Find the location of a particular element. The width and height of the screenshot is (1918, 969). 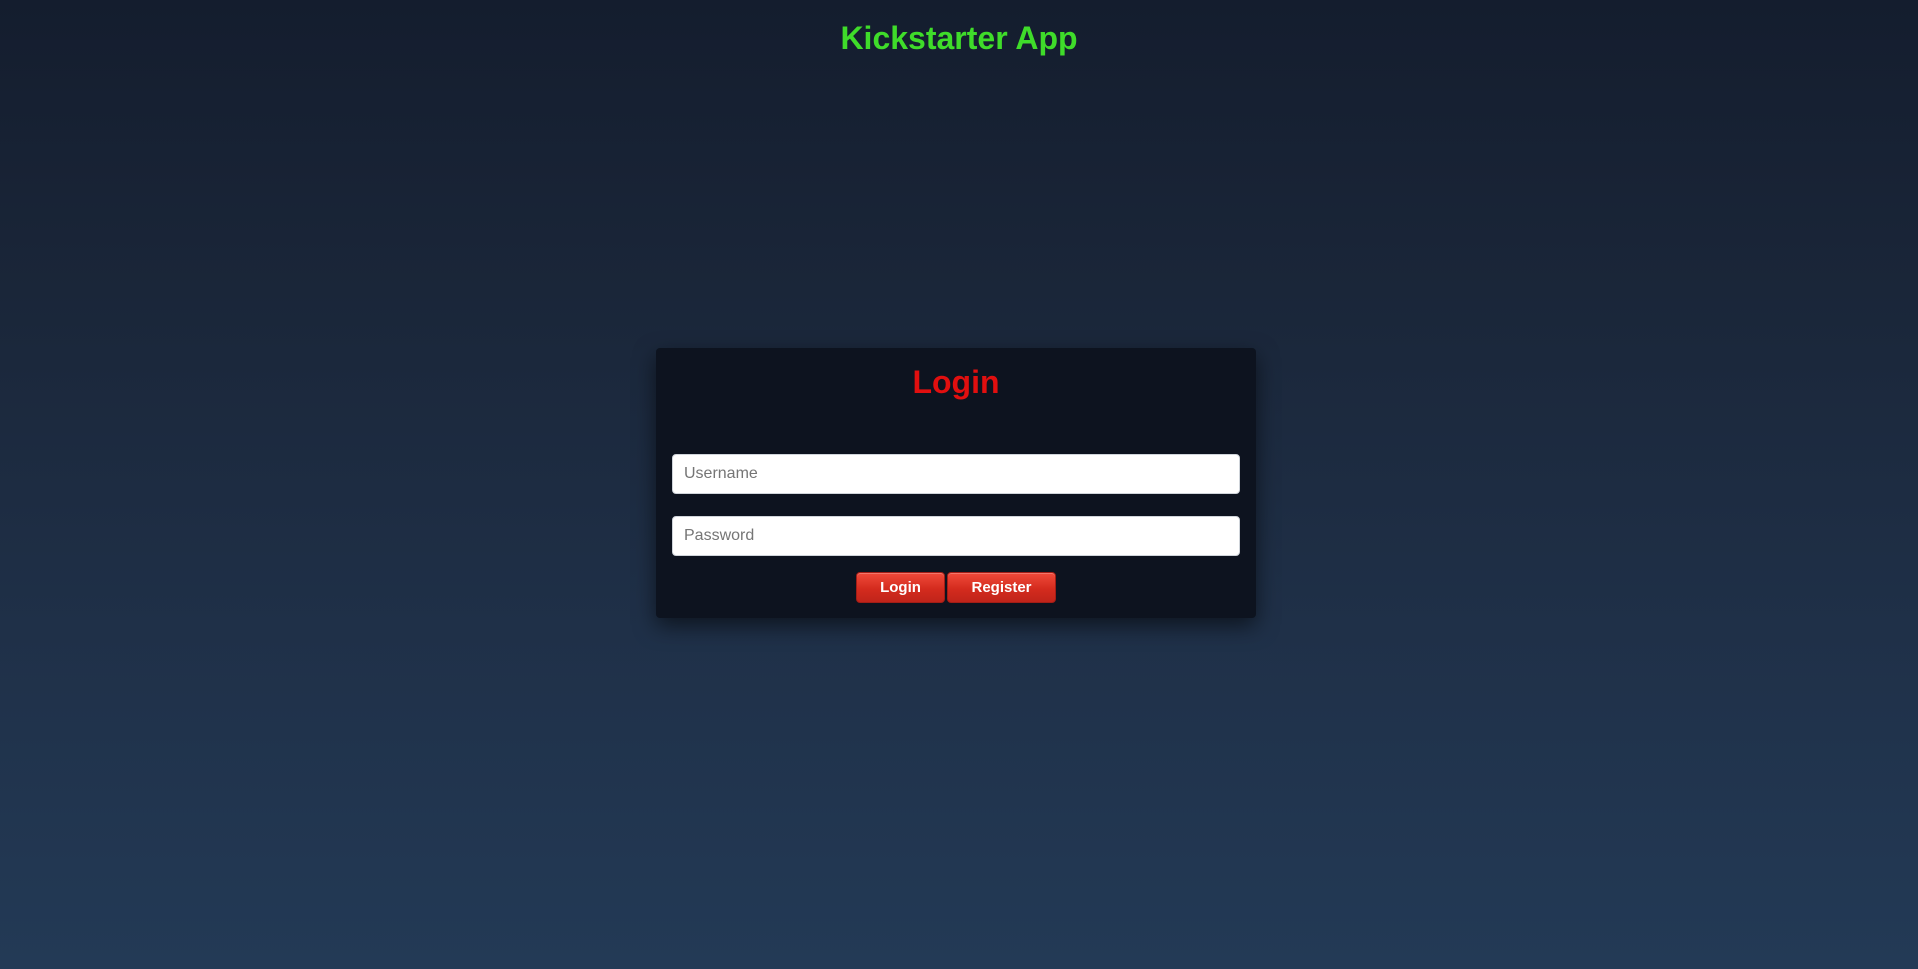

button-row: Login Register is located at coordinates (956, 587).